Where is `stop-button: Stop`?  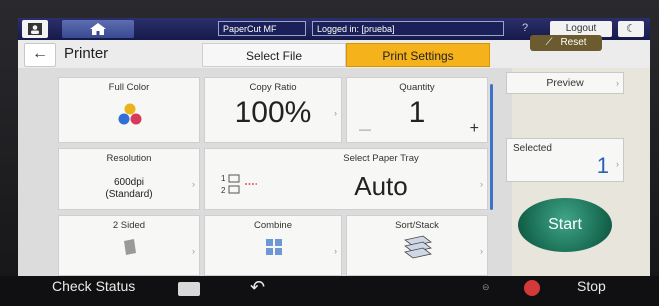
stop-button: Stop is located at coordinates (591, 286).